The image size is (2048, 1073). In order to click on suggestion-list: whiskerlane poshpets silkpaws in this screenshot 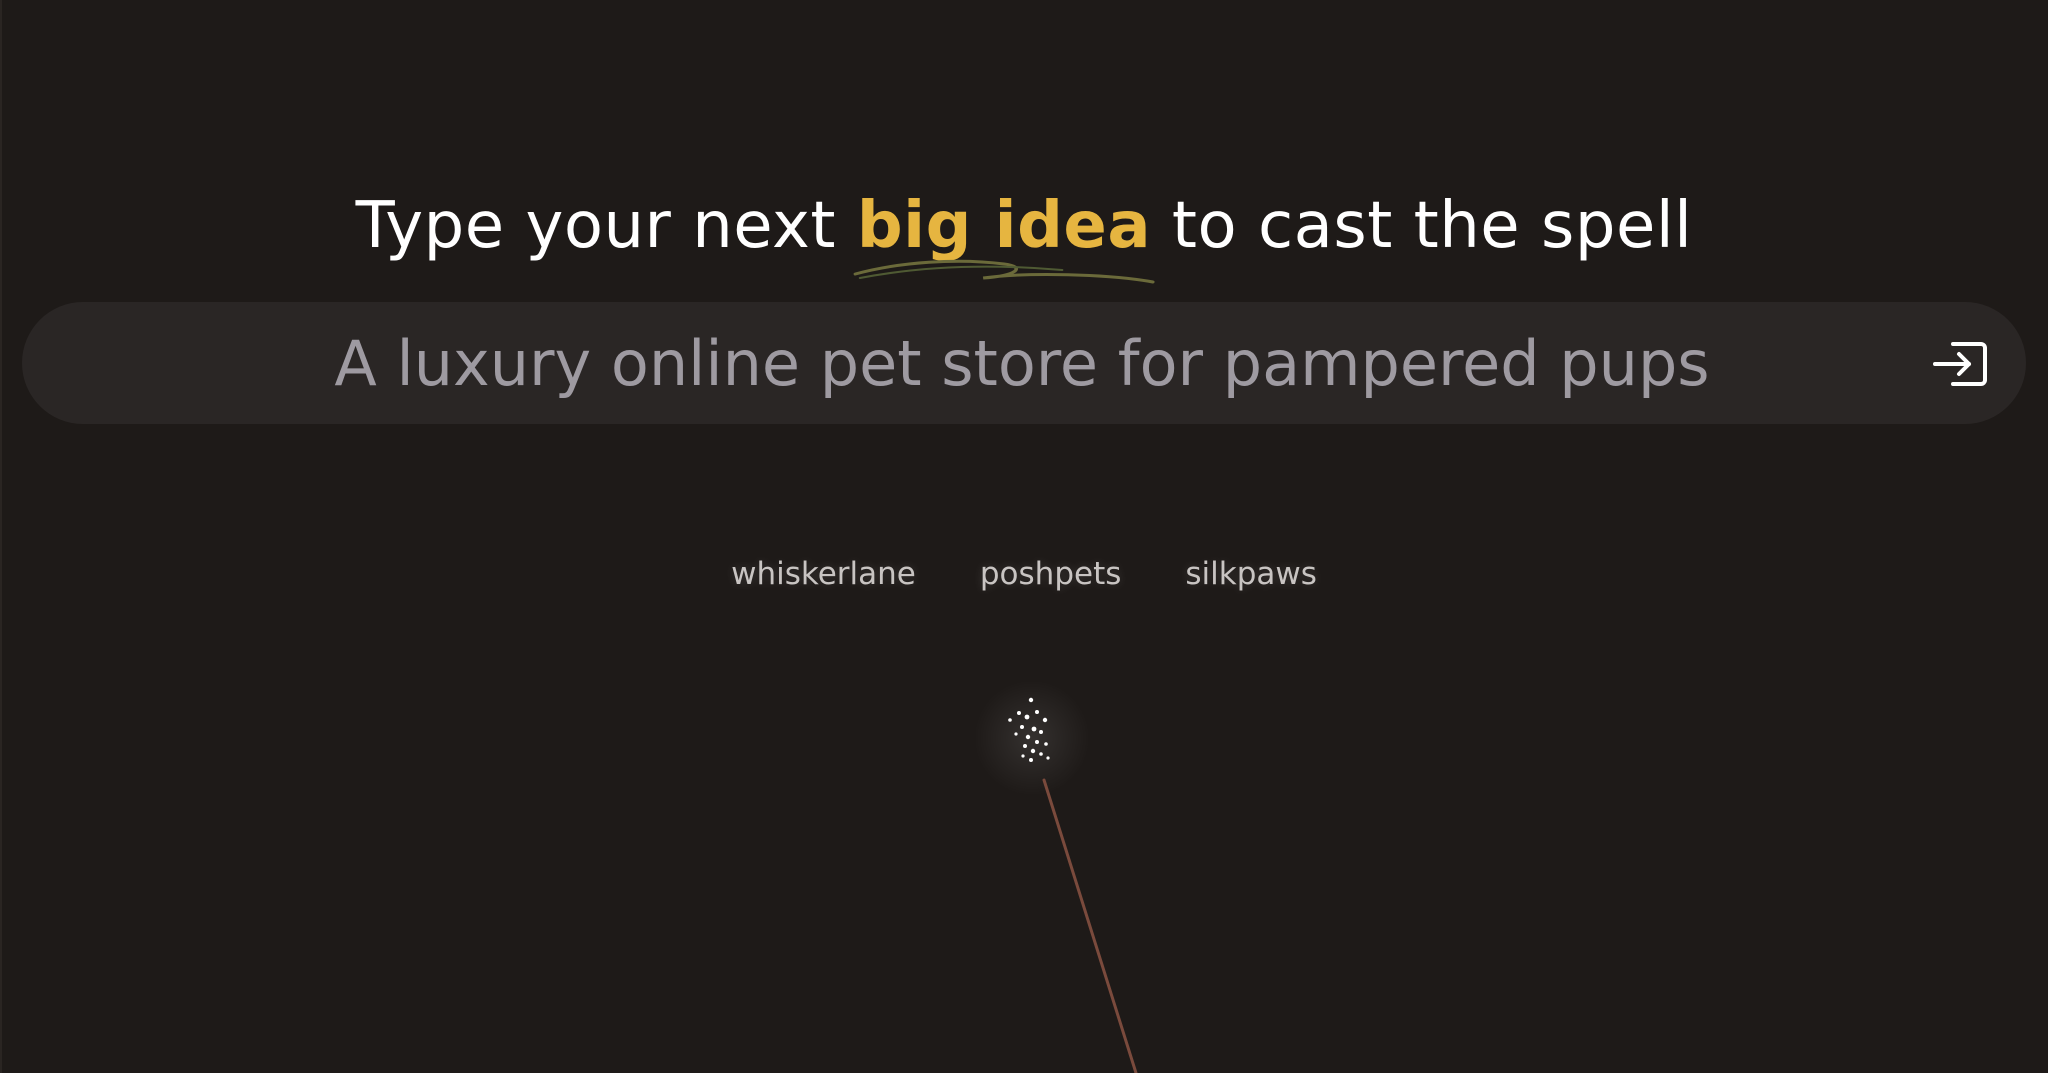, I will do `click(1024, 574)`.